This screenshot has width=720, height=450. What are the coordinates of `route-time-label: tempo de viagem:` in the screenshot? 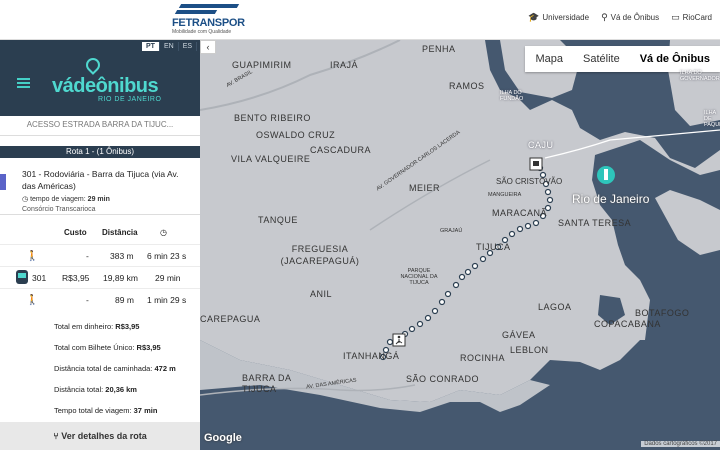 It's located at (58, 199).